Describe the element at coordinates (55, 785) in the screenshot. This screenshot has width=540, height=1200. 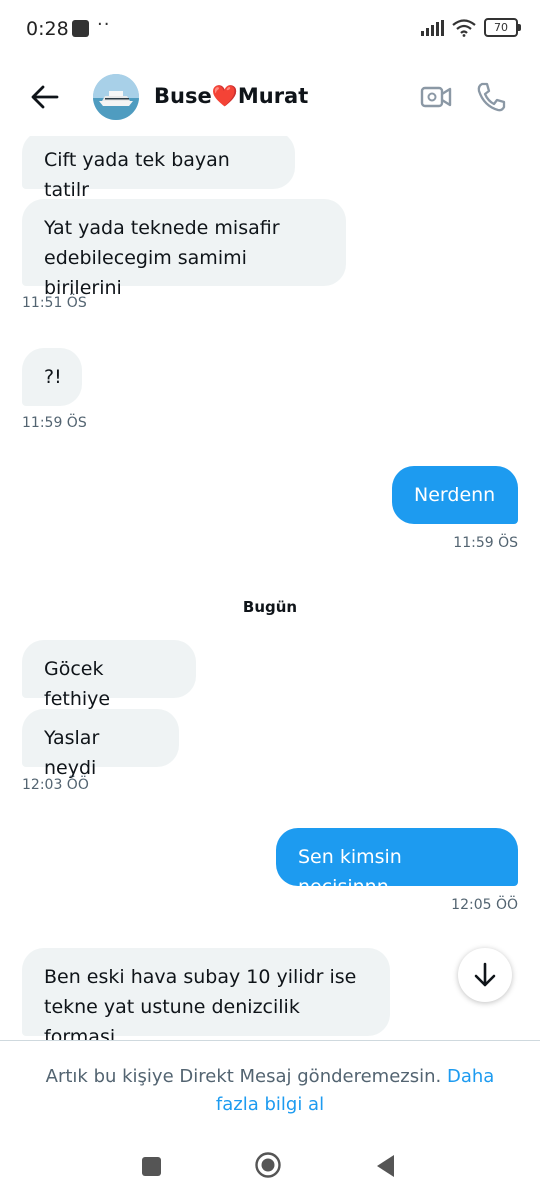
I see `message-timestamp: 12:03 ÖÖ` at that location.